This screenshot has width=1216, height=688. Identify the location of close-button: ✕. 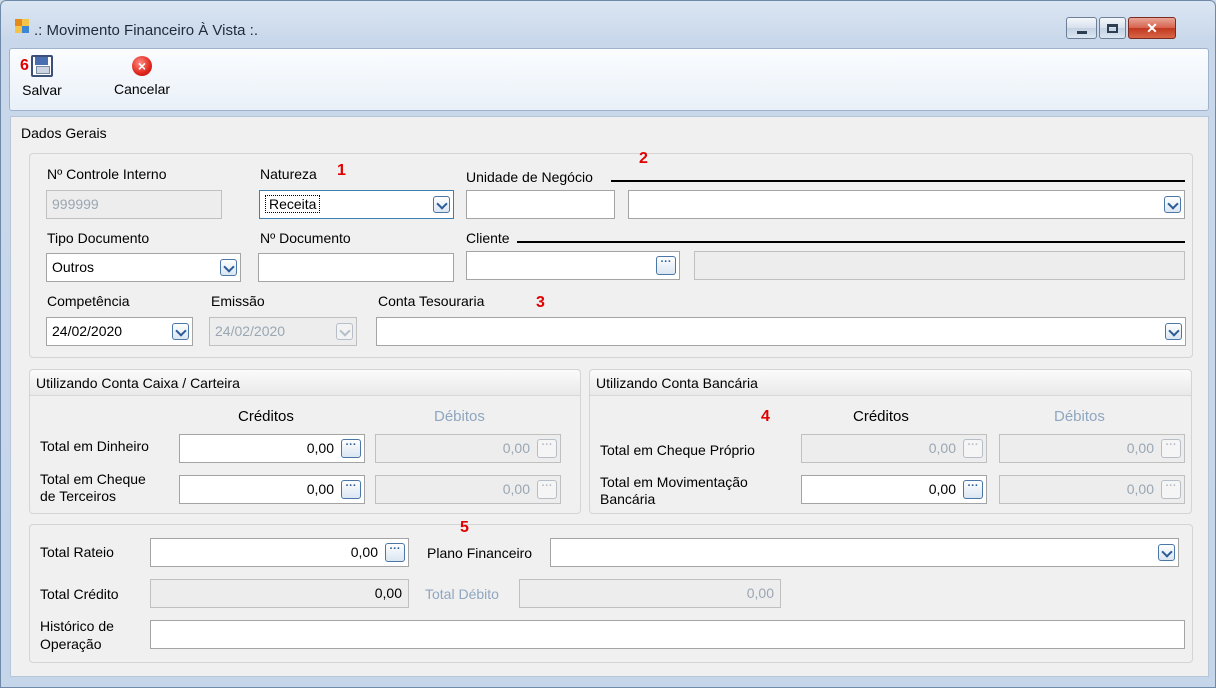
(1152, 28).